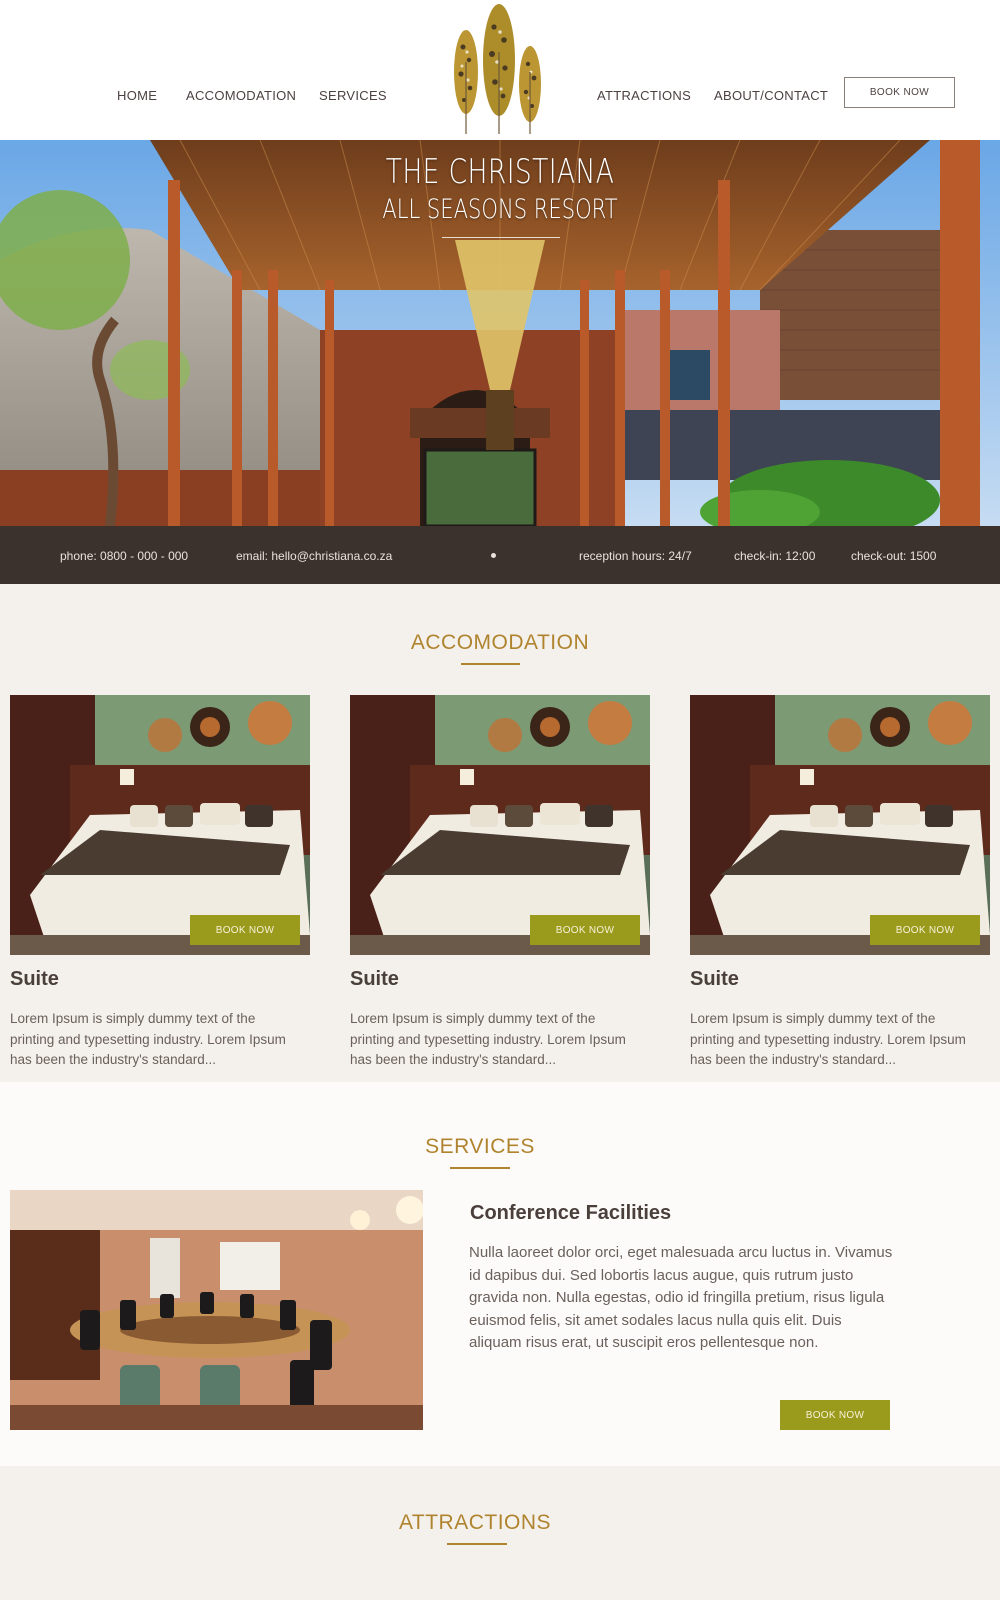 The image size is (1000, 1600). What do you see at coordinates (477, 1544) in the screenshot?
I see `attractions-divider` at bounding box center [477, 1544].